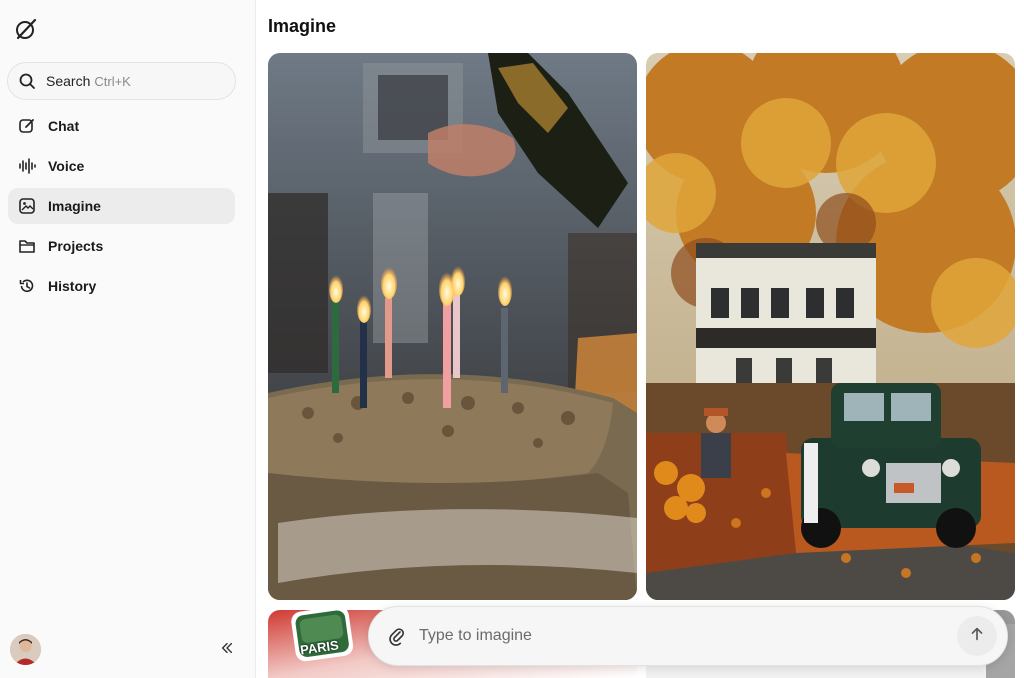  Describe the element at coordinates (25, 649) in the screenshot. I see `avatar` at that location.